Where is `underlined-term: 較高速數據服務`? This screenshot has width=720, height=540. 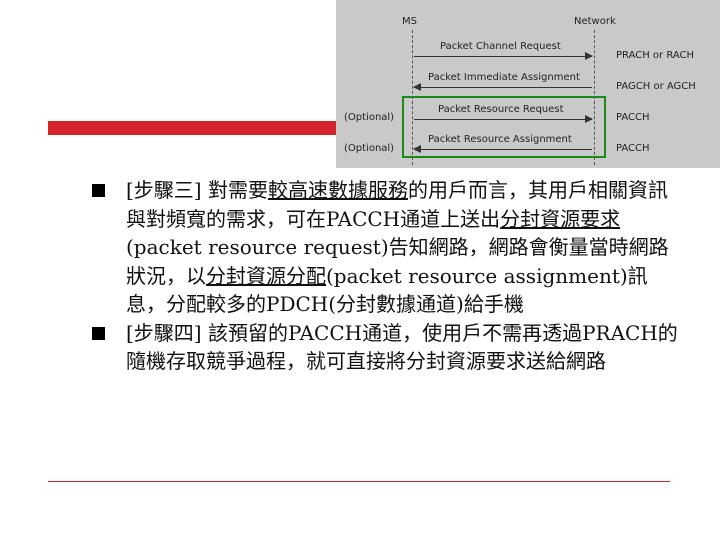
underlined-term: 較高速數據服務 is located at coordinates (337, 190).